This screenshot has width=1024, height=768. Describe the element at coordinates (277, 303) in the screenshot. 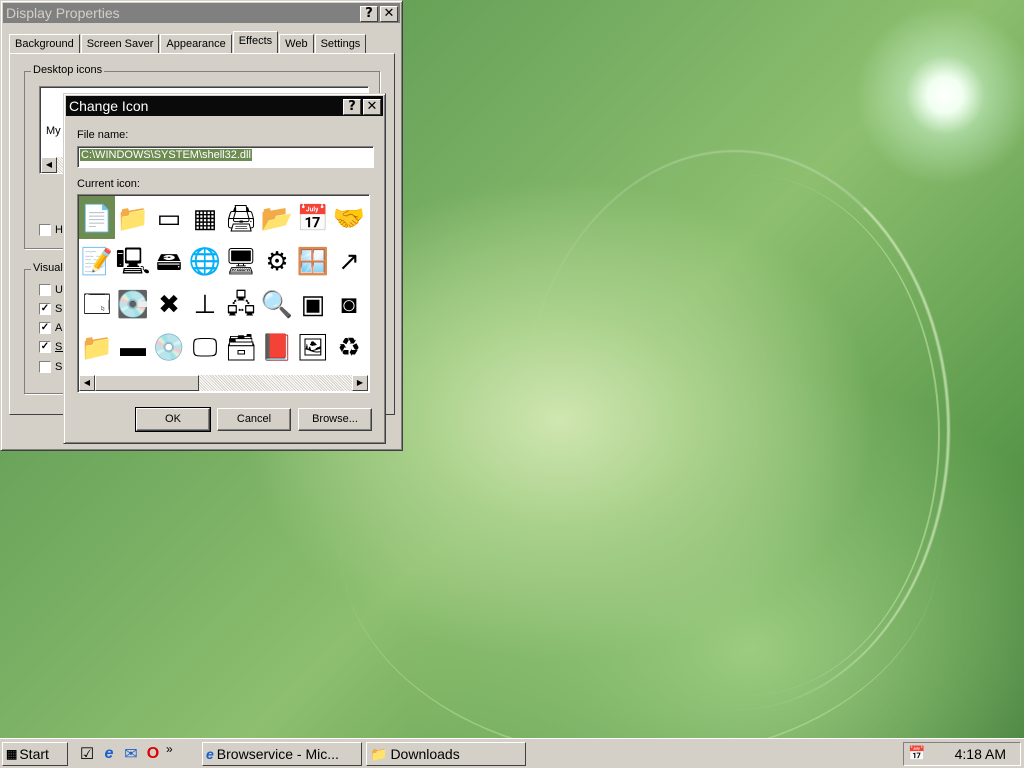

I see `find-icon: 🔍` at that location.